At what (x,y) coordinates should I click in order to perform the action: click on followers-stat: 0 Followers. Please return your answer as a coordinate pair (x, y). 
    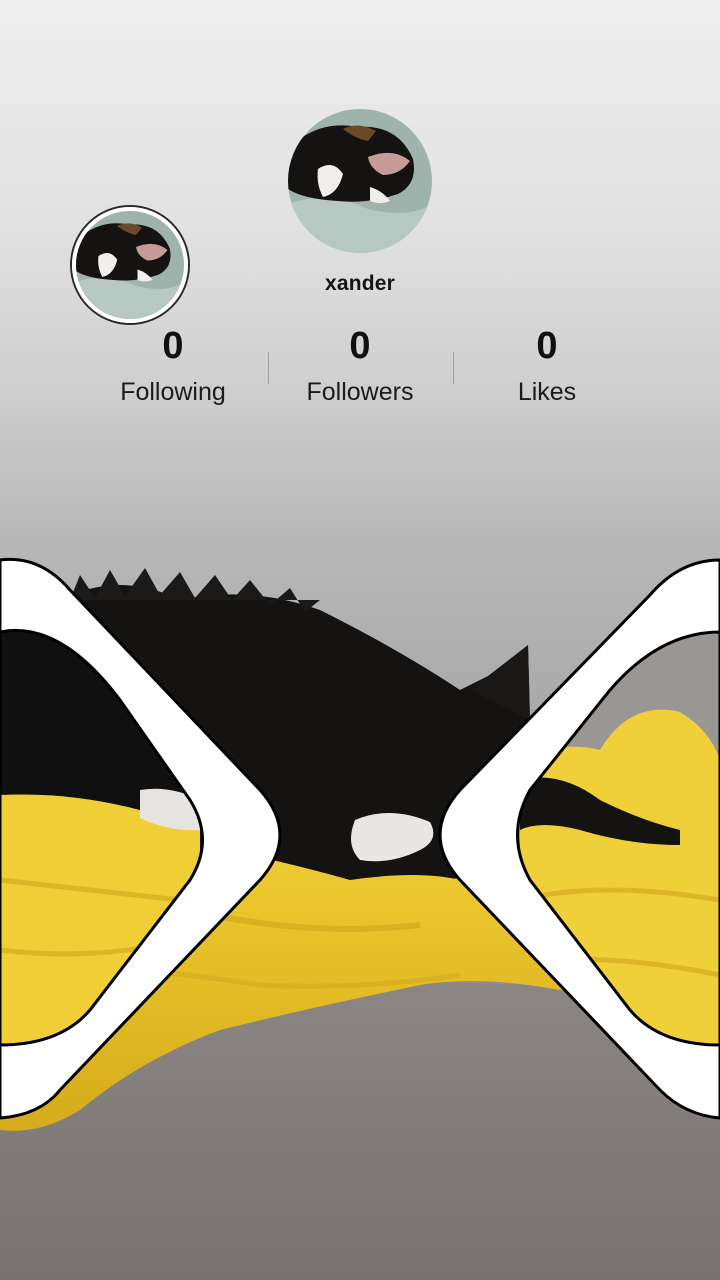
    Looking at the image, I should click on (360, 365).